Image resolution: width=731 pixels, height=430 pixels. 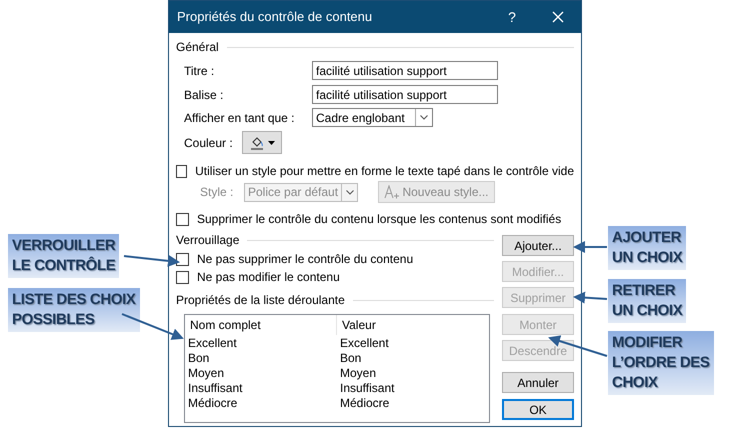 What do you see at coordinates (268, 277) in the screenshot?
I see `checkbox-label: Ne pas modifier le contenu` at bounding box center [268, 277].